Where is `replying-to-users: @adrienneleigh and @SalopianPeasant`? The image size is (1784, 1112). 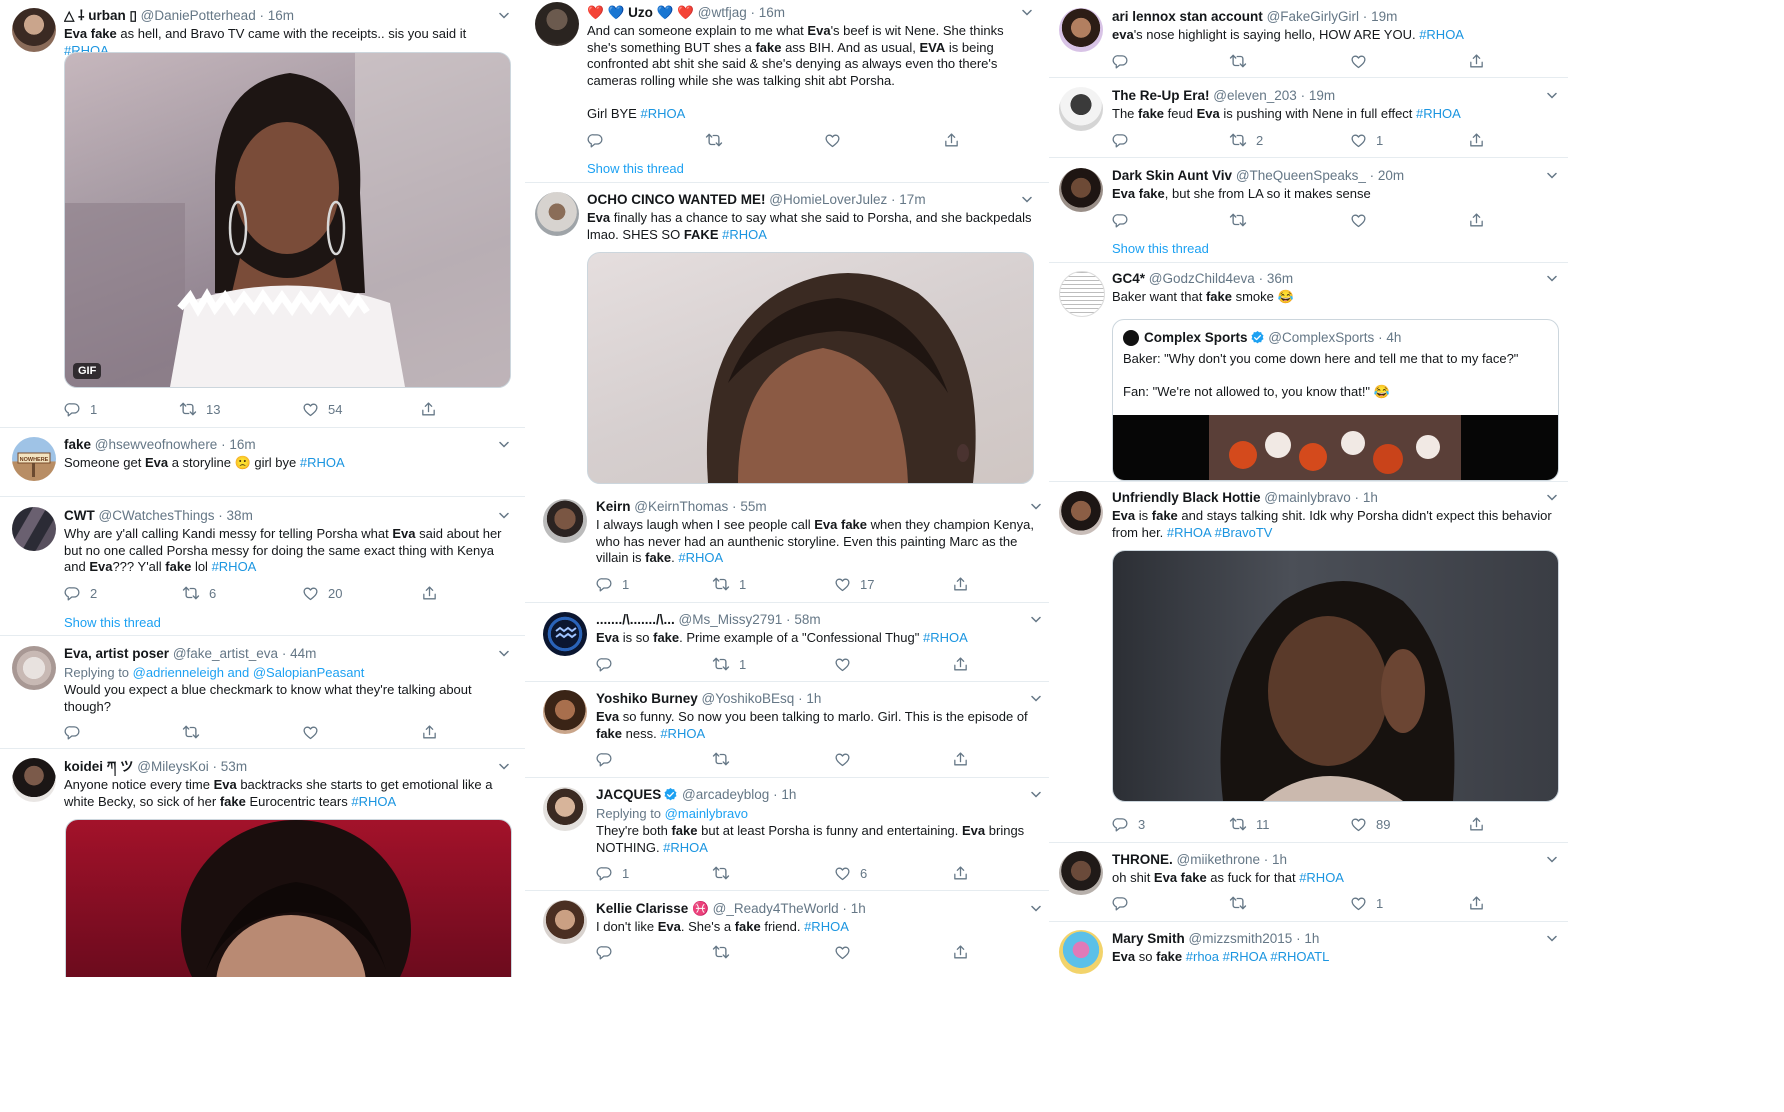 replying-to-users: @adrienneleigh and @SalopianPeasant is located at coordinates (249, 672).